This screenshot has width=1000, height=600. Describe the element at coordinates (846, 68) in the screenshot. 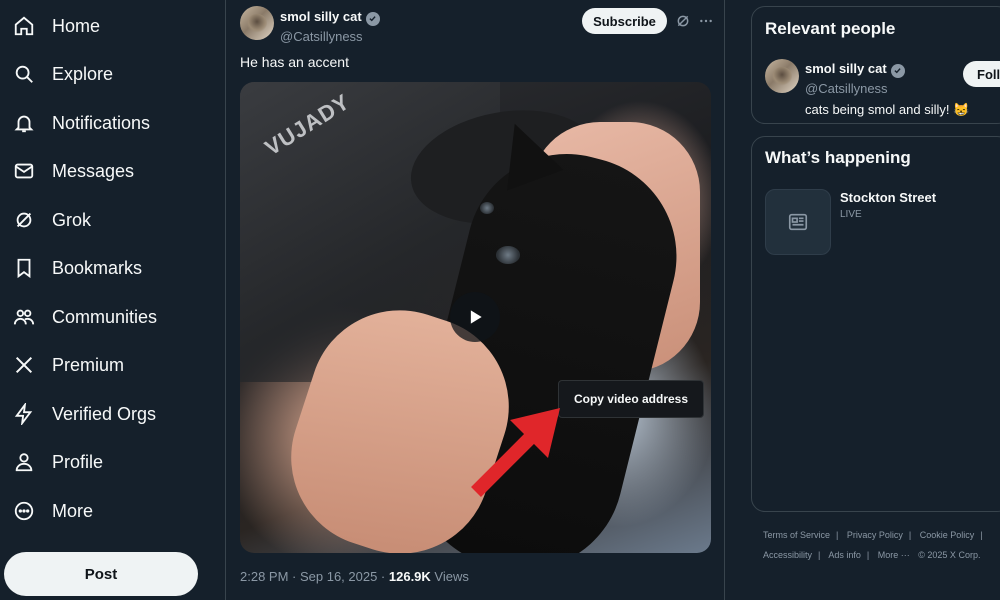

I see `relevant-name: smol silly cat` at that location.